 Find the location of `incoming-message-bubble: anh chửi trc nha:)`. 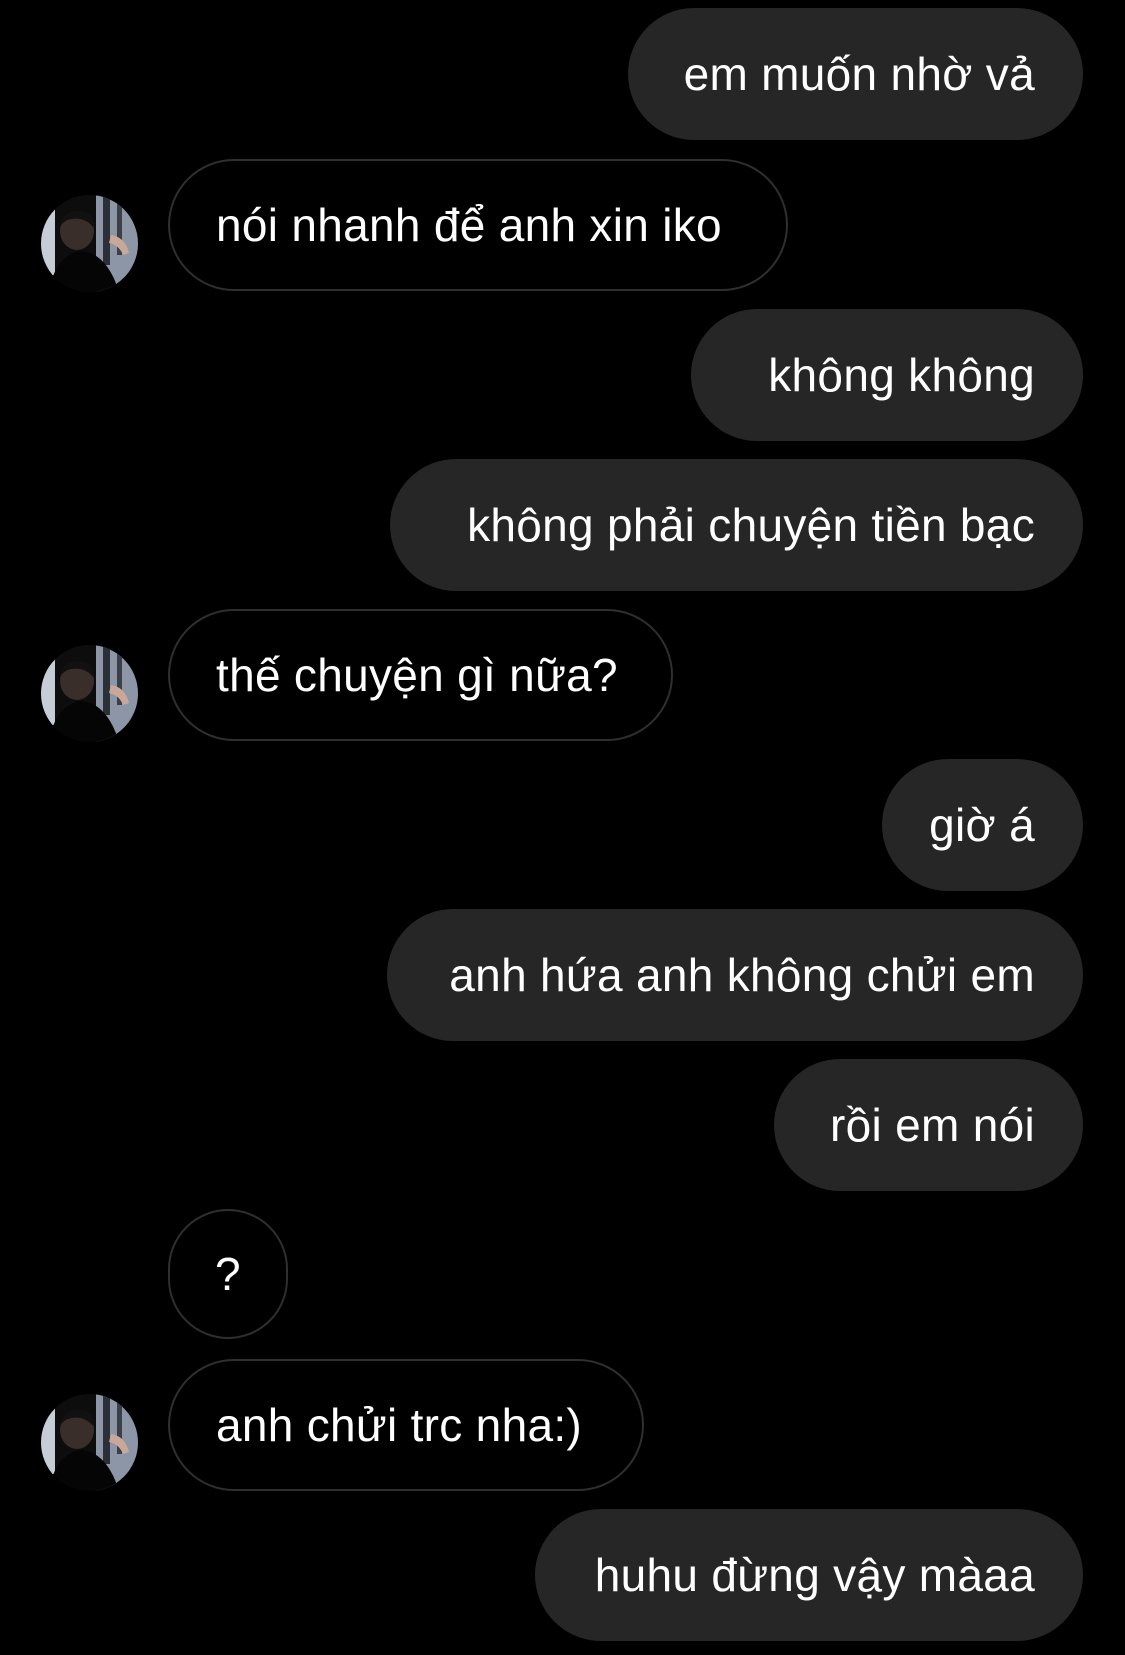

incoming-message-bubble: anh chửi trc nha:) is located at coordinates (406, 1425).